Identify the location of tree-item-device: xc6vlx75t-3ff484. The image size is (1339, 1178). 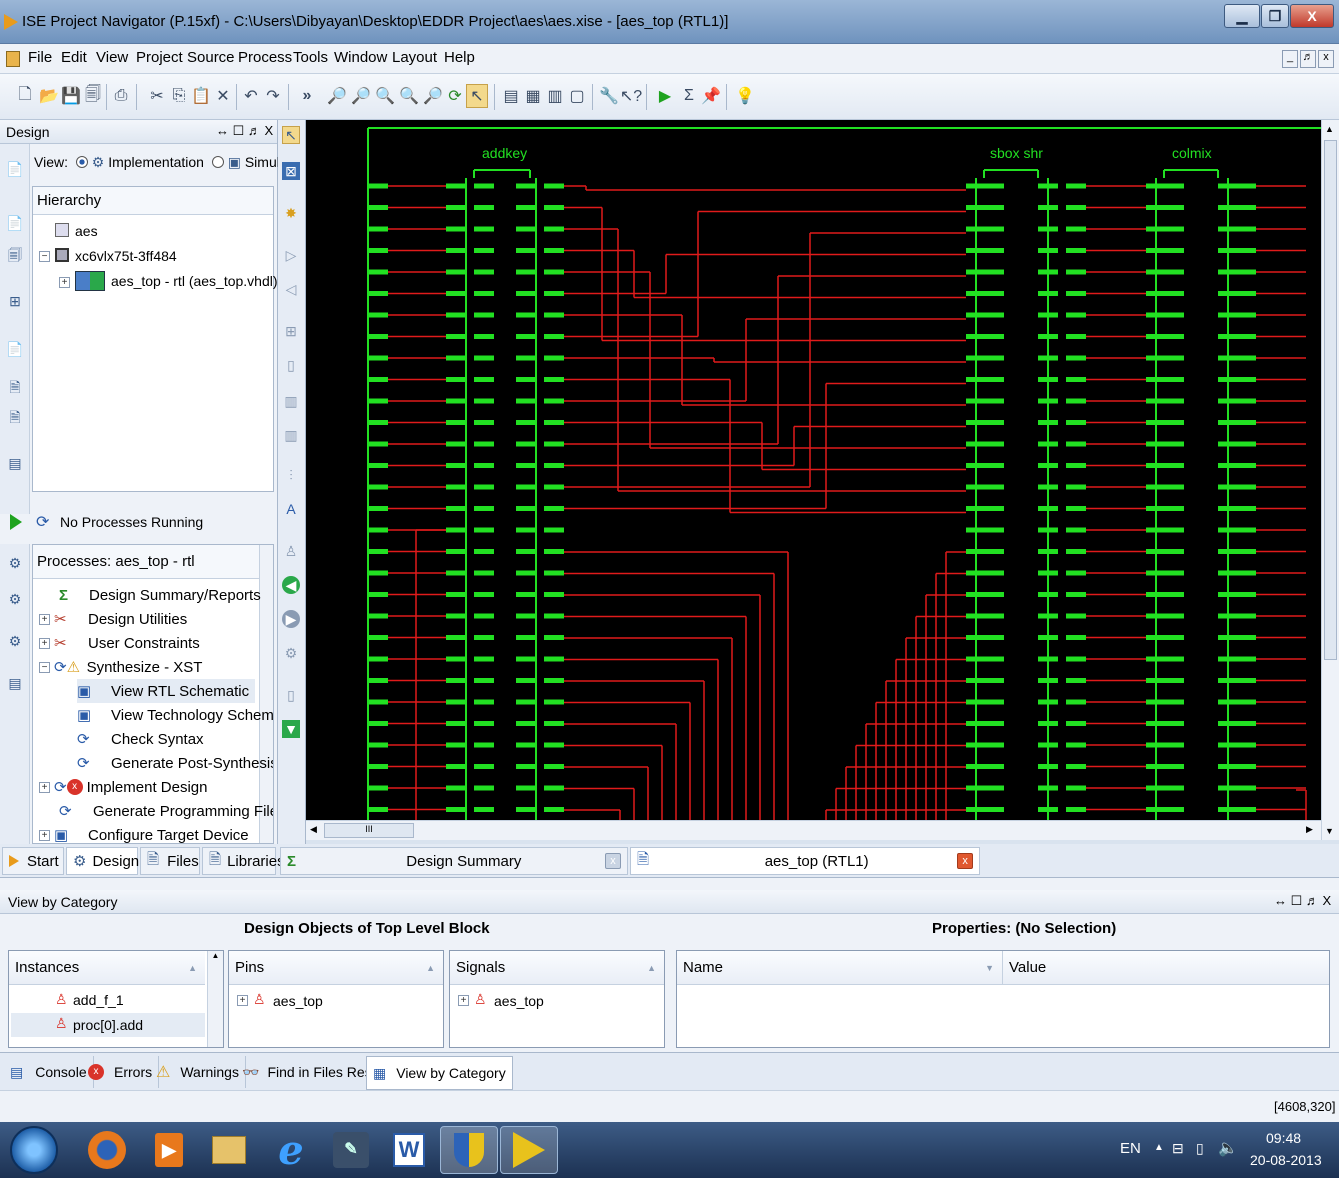
(126, 256).